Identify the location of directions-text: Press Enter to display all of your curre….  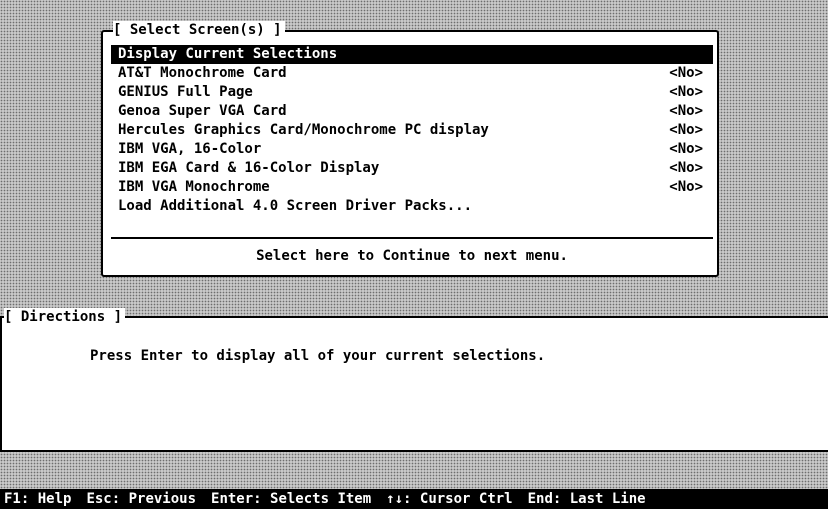
(318, 356).